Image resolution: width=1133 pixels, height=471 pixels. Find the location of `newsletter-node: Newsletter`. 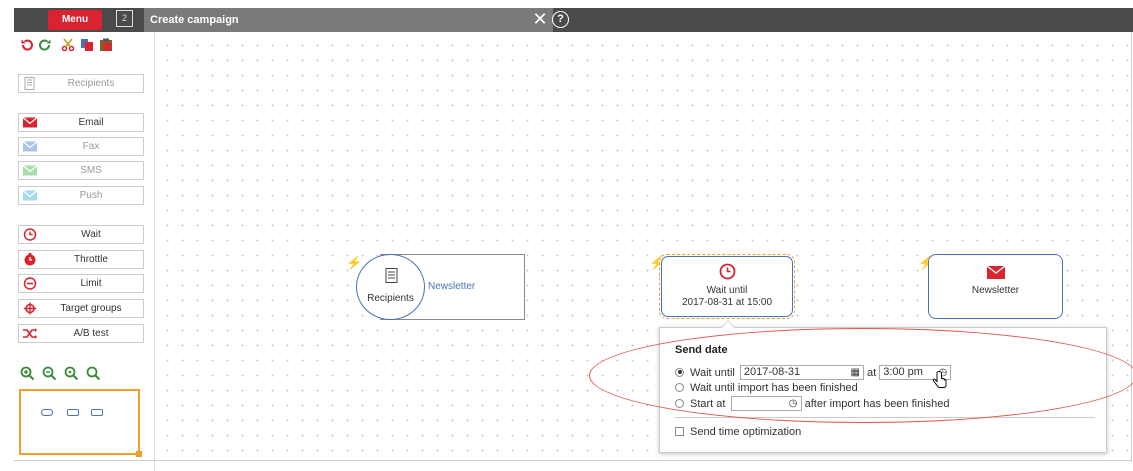

newsletter-node: Newsletter is located at coordinates (995, 286).